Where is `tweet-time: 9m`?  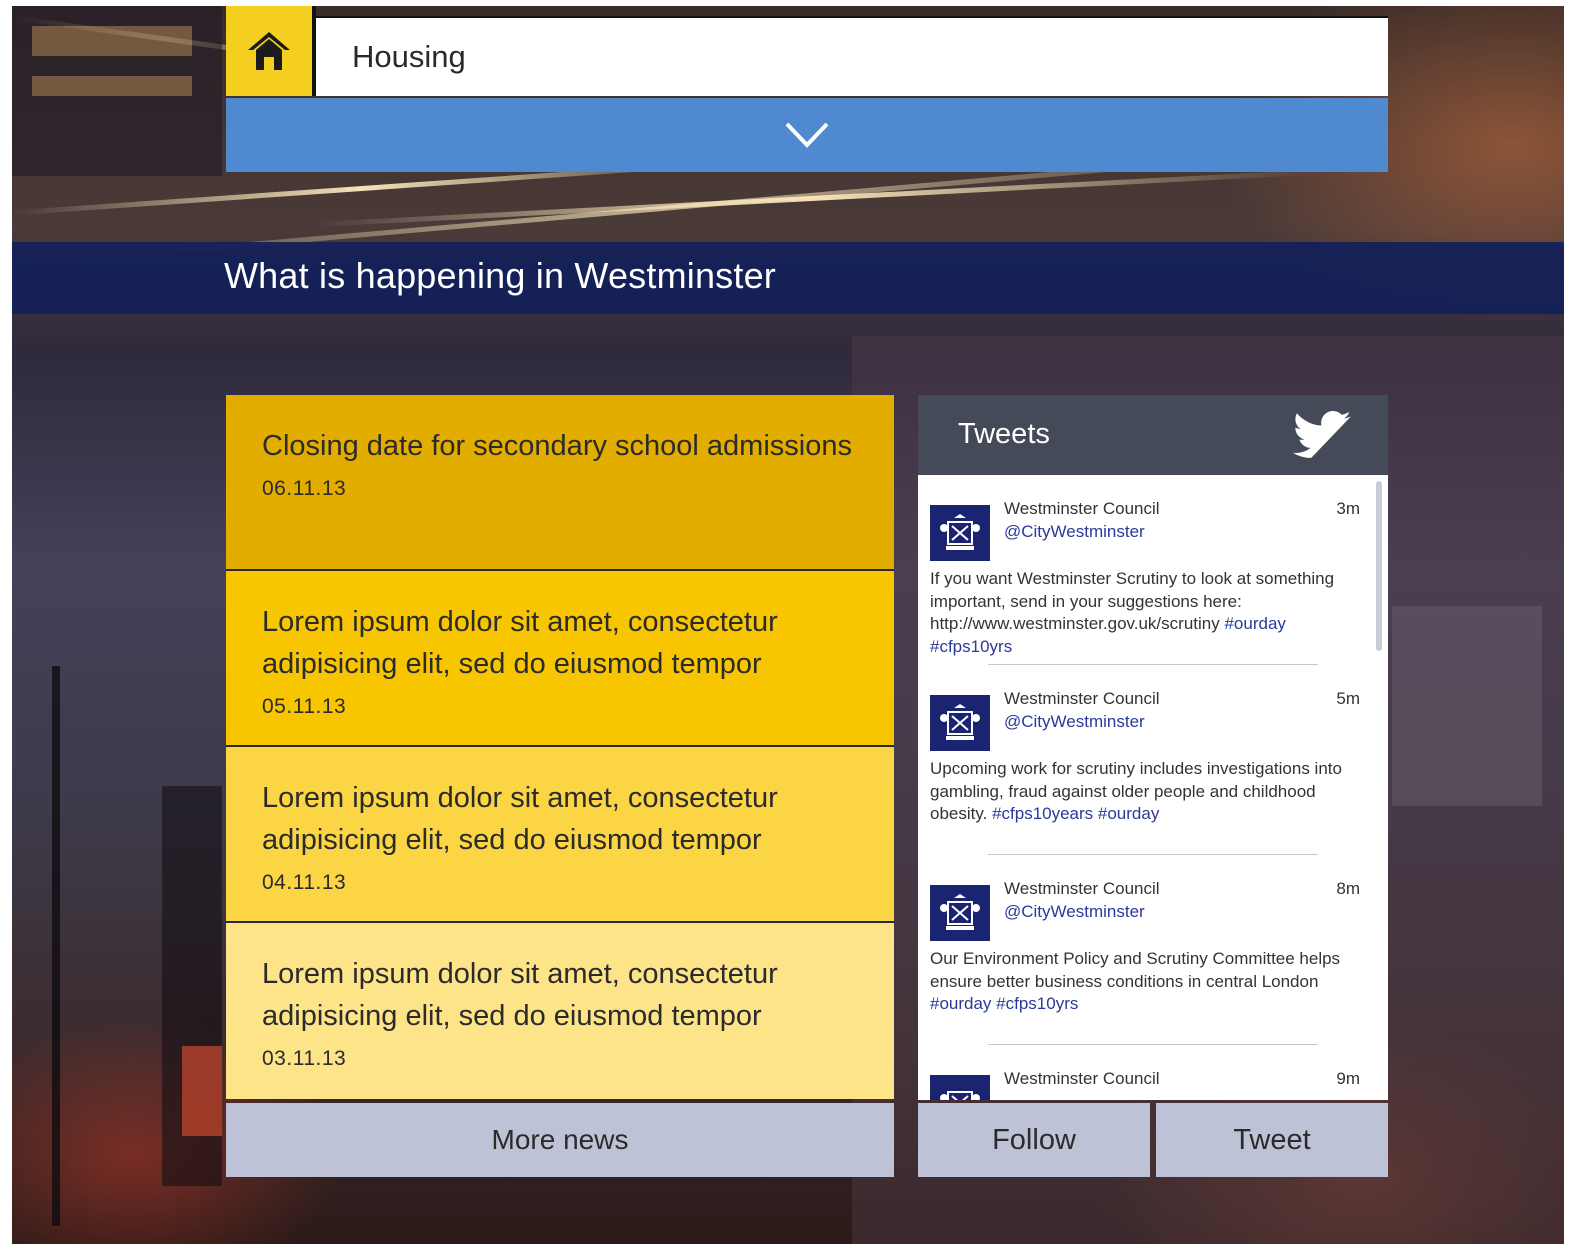
tweet-time: 9m is located at coordinates (1348, 1078).